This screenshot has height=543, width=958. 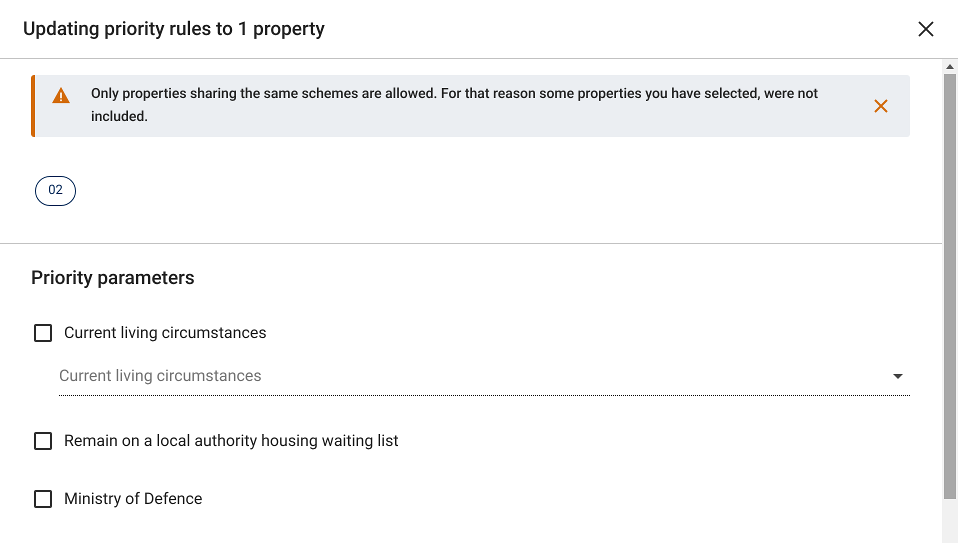 I want to click on property-chip: 02, so click(x=55, y=191).